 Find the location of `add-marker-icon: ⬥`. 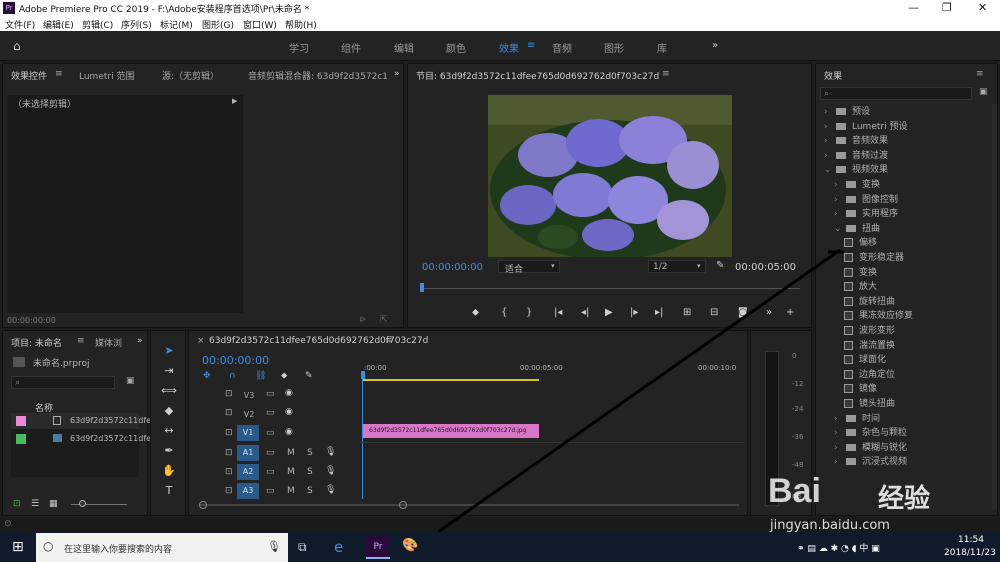

add-marker-icon: ⬥ is located at coordinates (284, 376).